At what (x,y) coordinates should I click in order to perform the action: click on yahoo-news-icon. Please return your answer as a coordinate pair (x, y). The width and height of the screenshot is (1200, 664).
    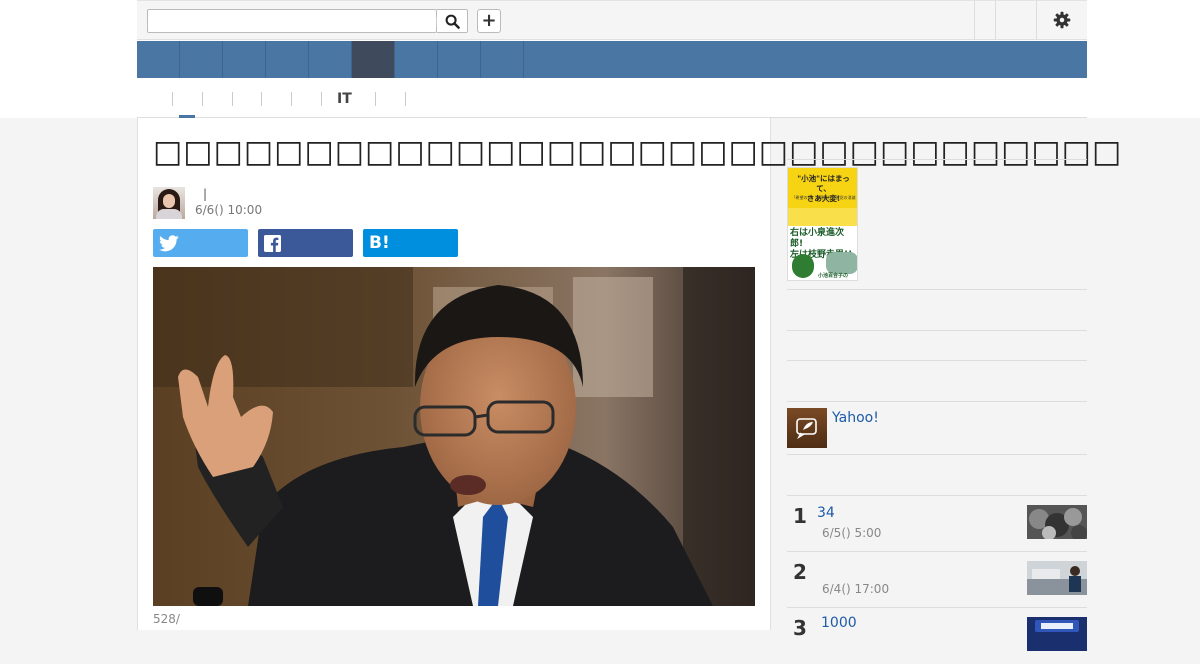
    Looking at the image, I should click on (807, 428).